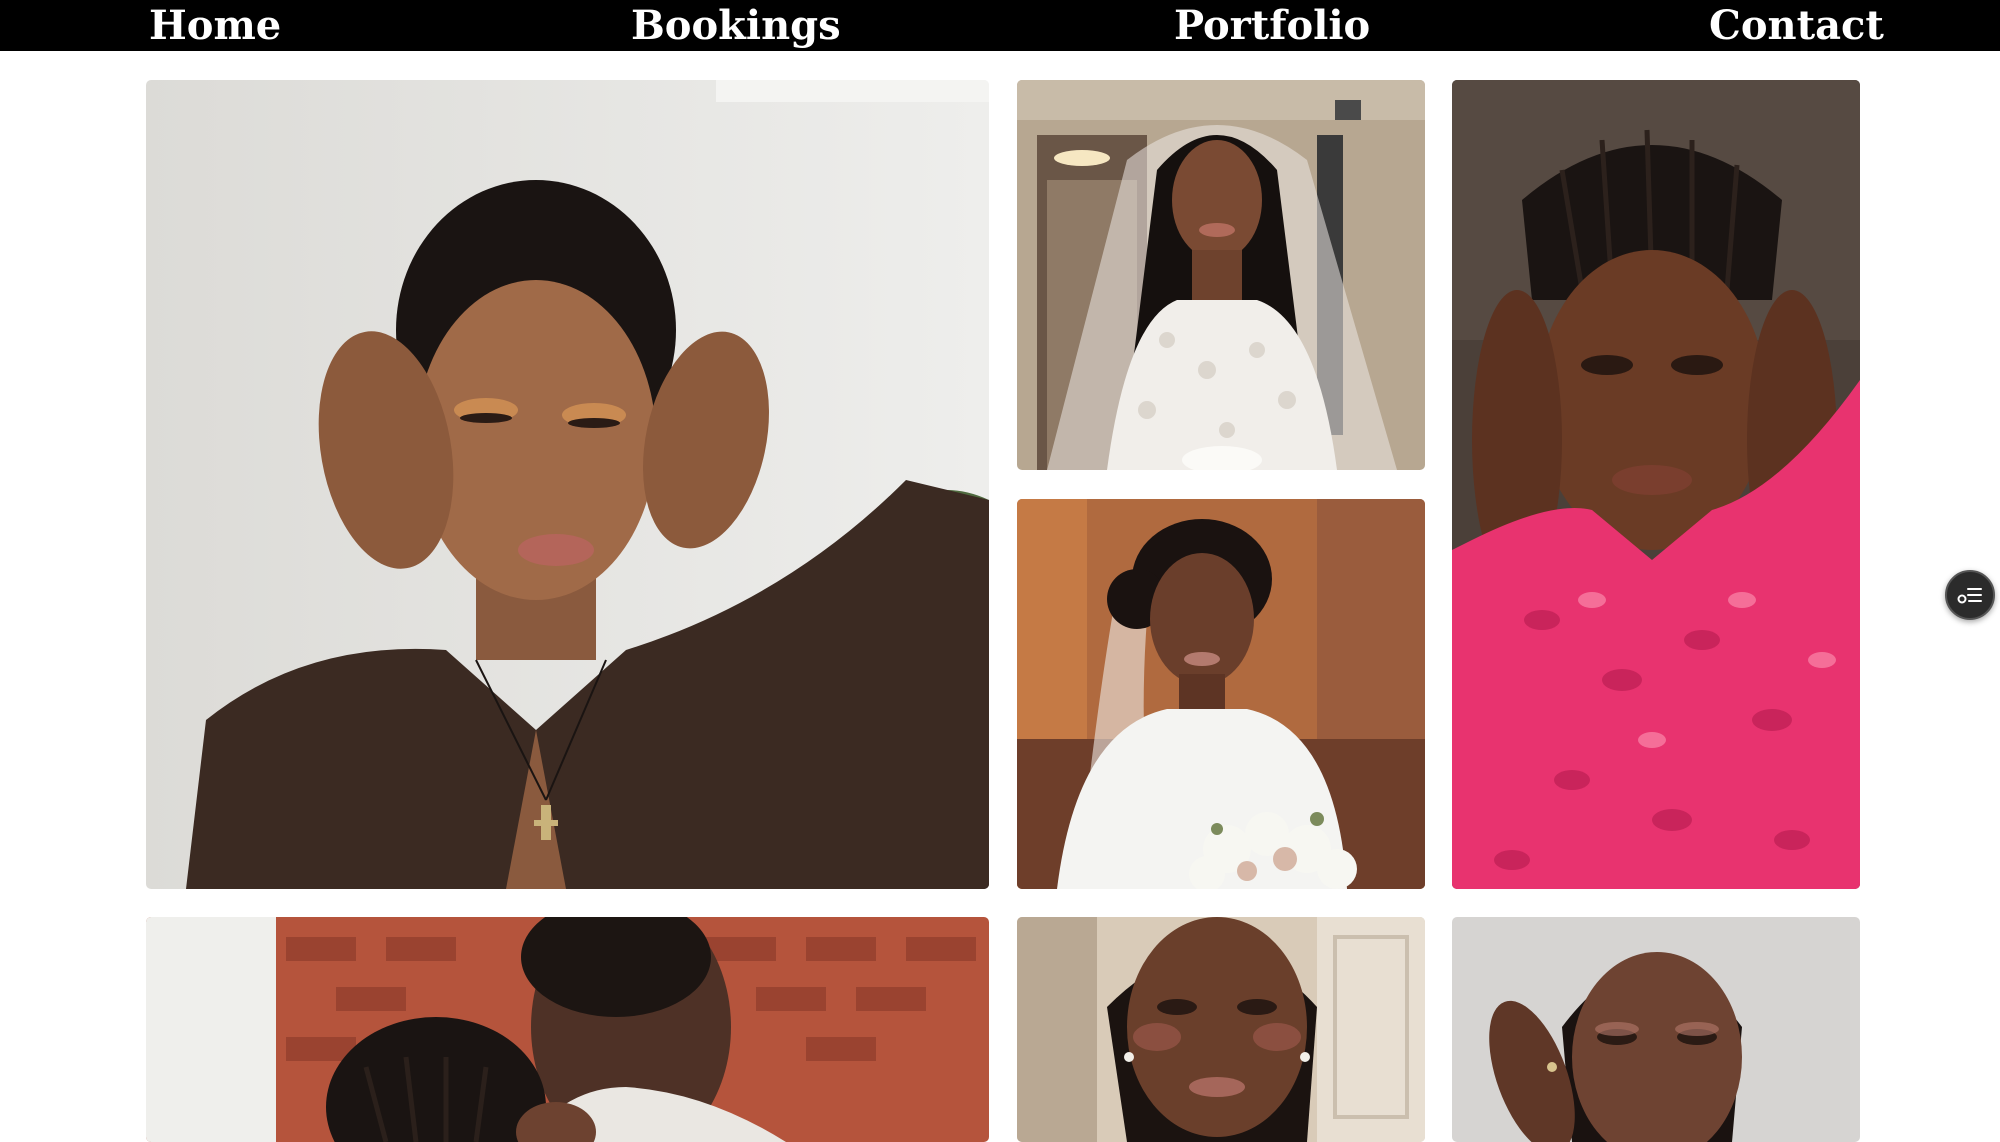 The image size is (2000, 1142). I want to click on gallery-photo-couple-brick-wall, so click(567, 1029).